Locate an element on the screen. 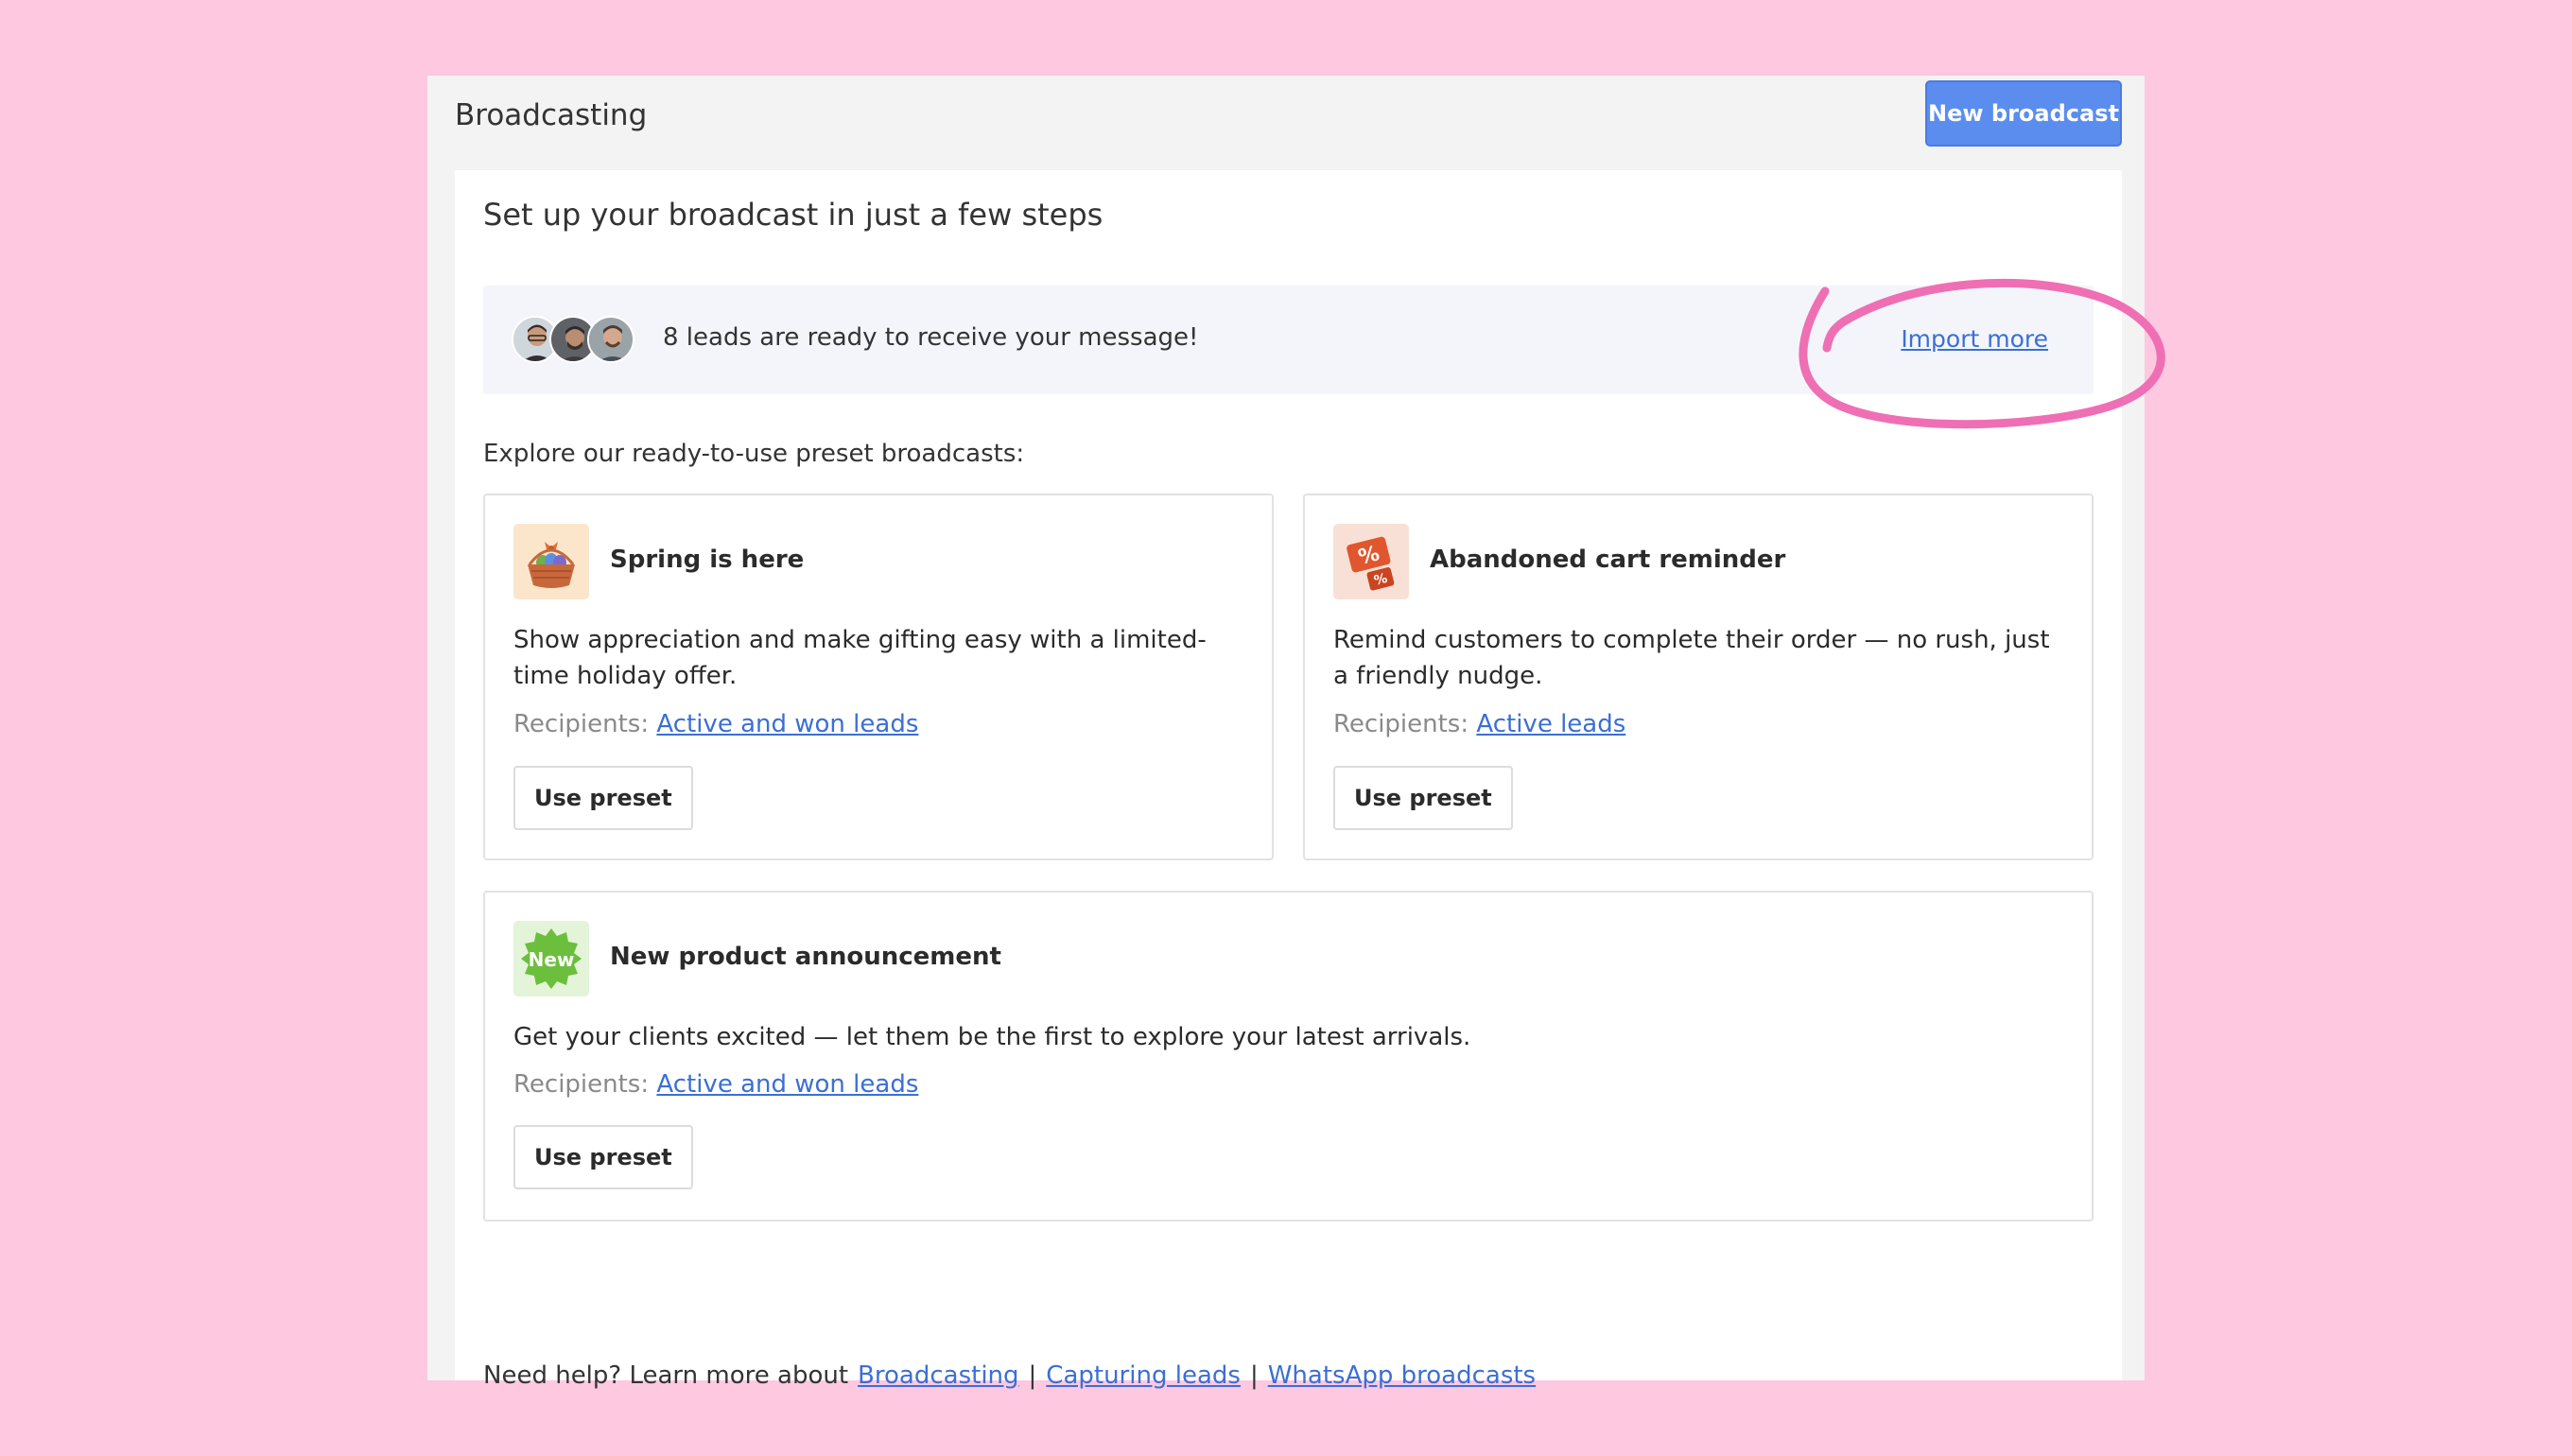 Image resolution: width=2572 pixels, height=1456 pixels. new-broadcast-button: New broadcast is located at coordinates (2023, 113).